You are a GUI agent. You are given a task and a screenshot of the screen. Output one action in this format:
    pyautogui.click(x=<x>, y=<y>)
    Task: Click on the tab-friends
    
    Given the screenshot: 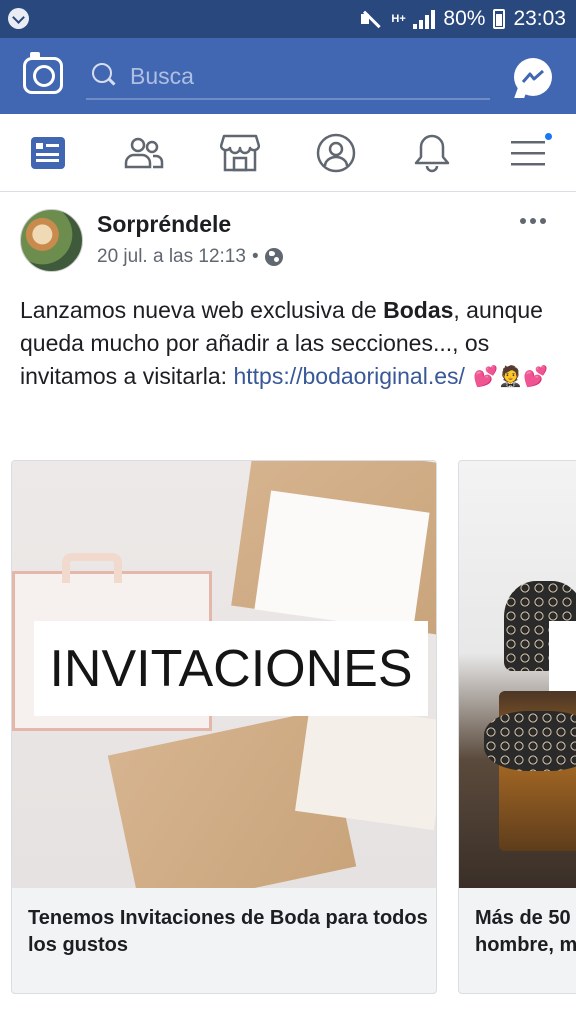 What is the action you would take?
    pyautogui.click(x=144, y=152)
    